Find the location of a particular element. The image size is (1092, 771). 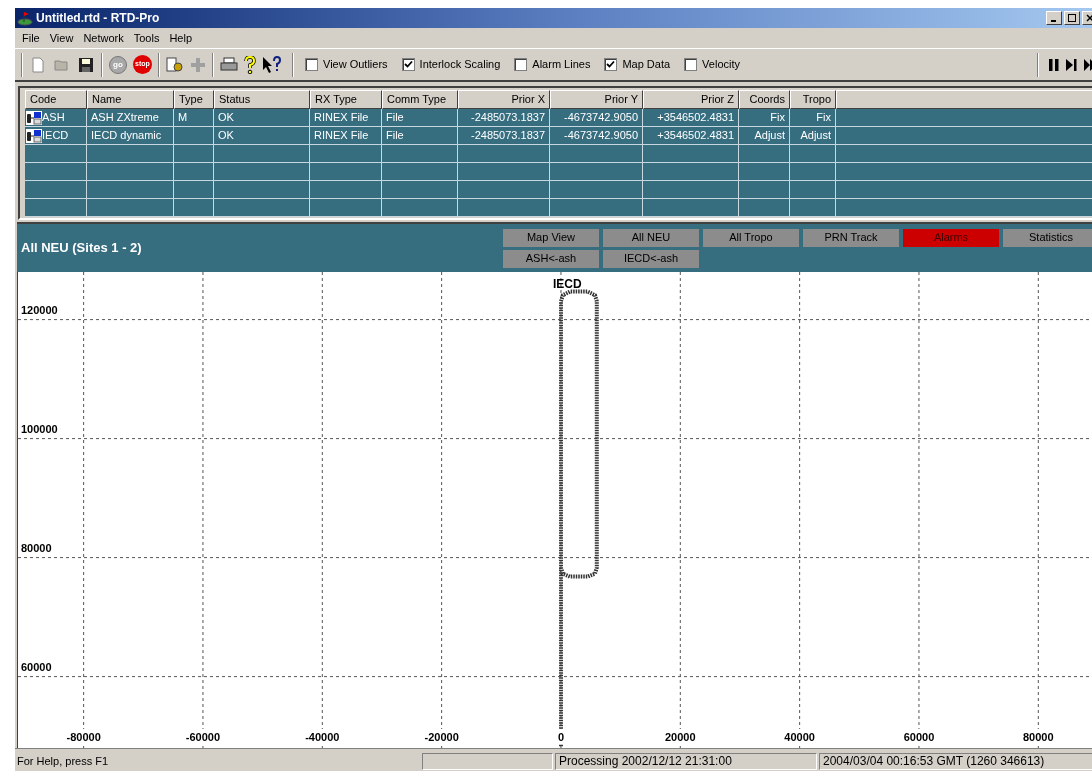

y-tick-label: 80000 is located at coordinates (36, 547).